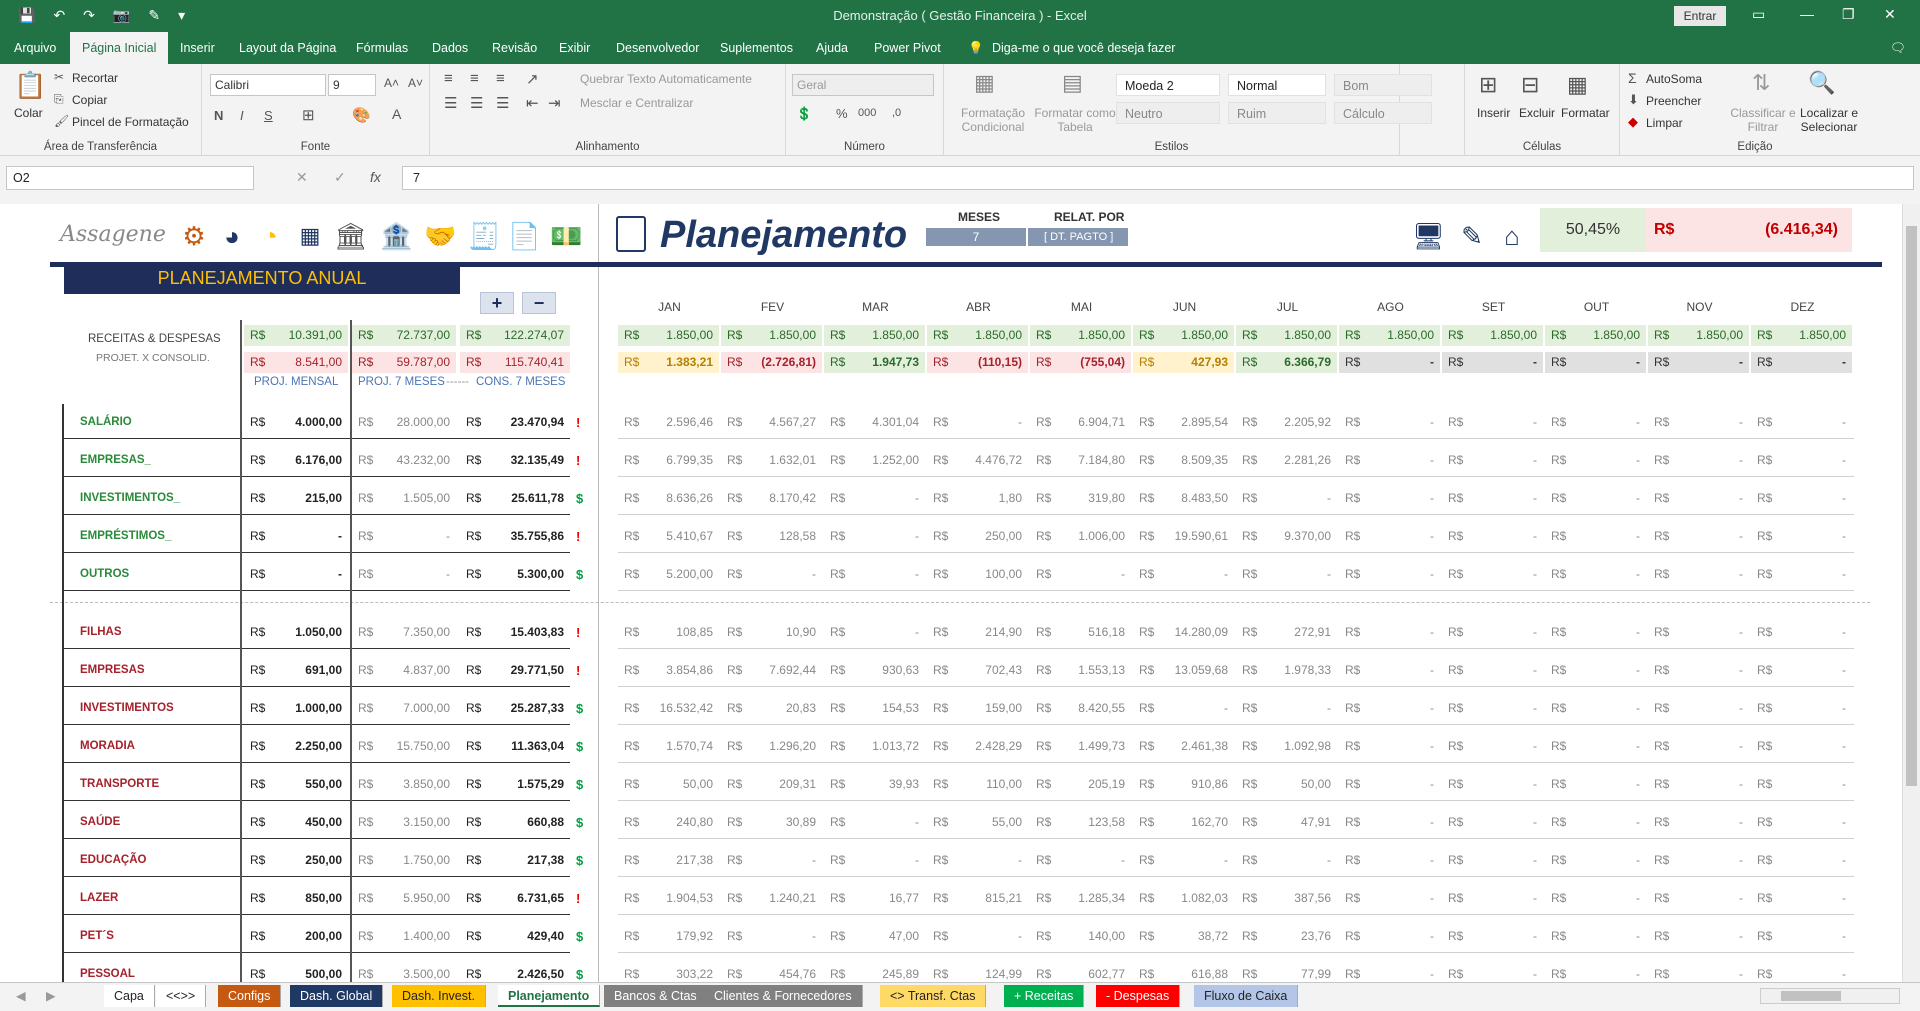 The image size is (1920, 1011). I want to click on tab-pagina-inicial: Página Inicial, so click(119, 48).